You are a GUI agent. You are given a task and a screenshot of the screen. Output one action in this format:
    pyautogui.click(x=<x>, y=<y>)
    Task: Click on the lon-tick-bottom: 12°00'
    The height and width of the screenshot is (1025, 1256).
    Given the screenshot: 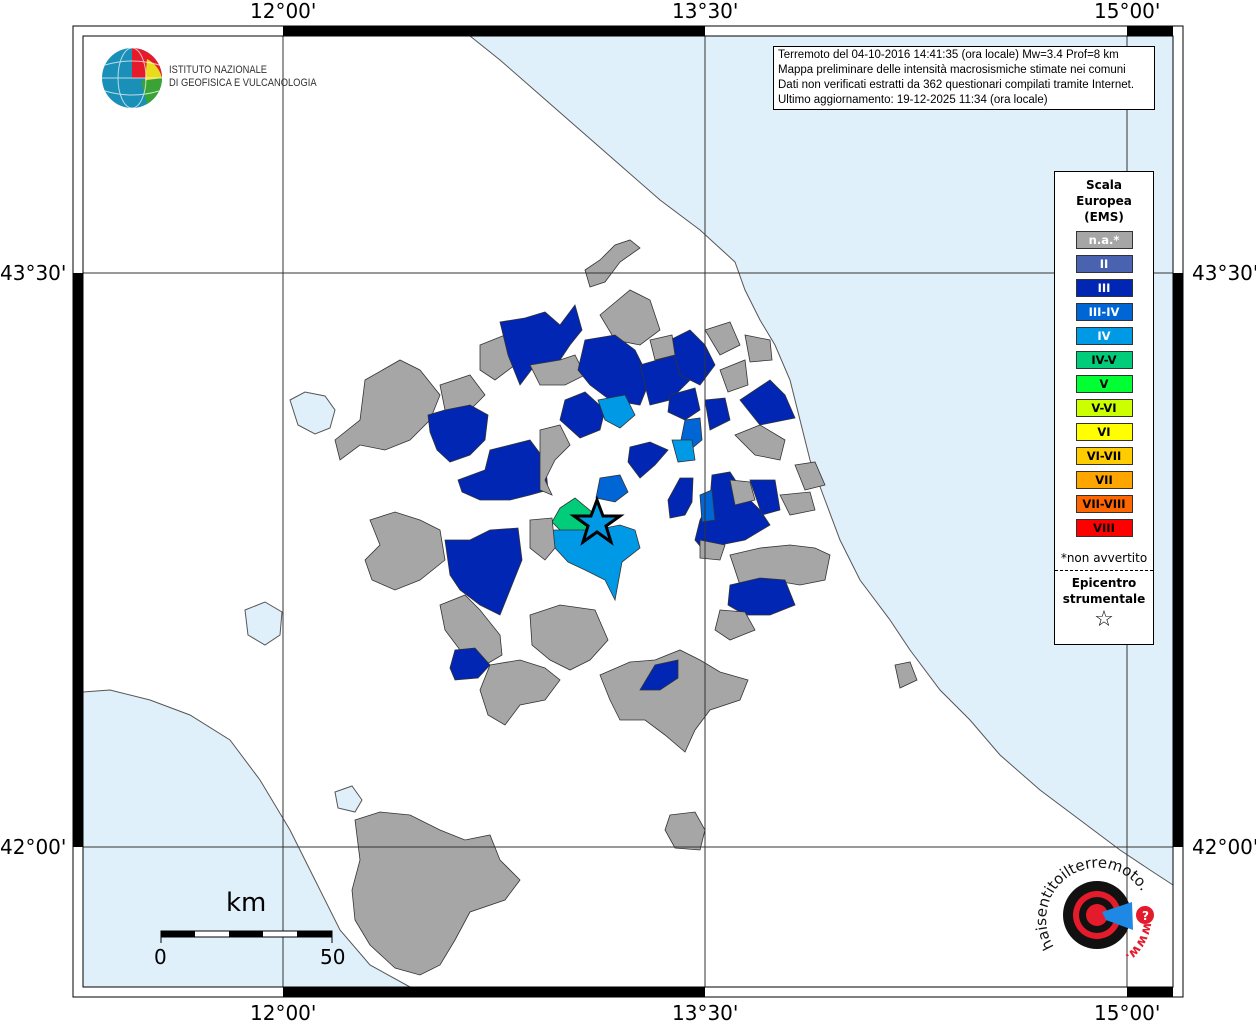 What is the action you would take?
    pyautogui.click(x=283, y=1013)
    